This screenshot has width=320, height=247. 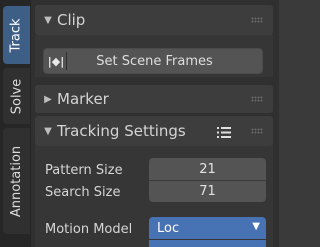 I want to click on search-size-field: 71, so click(x=207, y=191).